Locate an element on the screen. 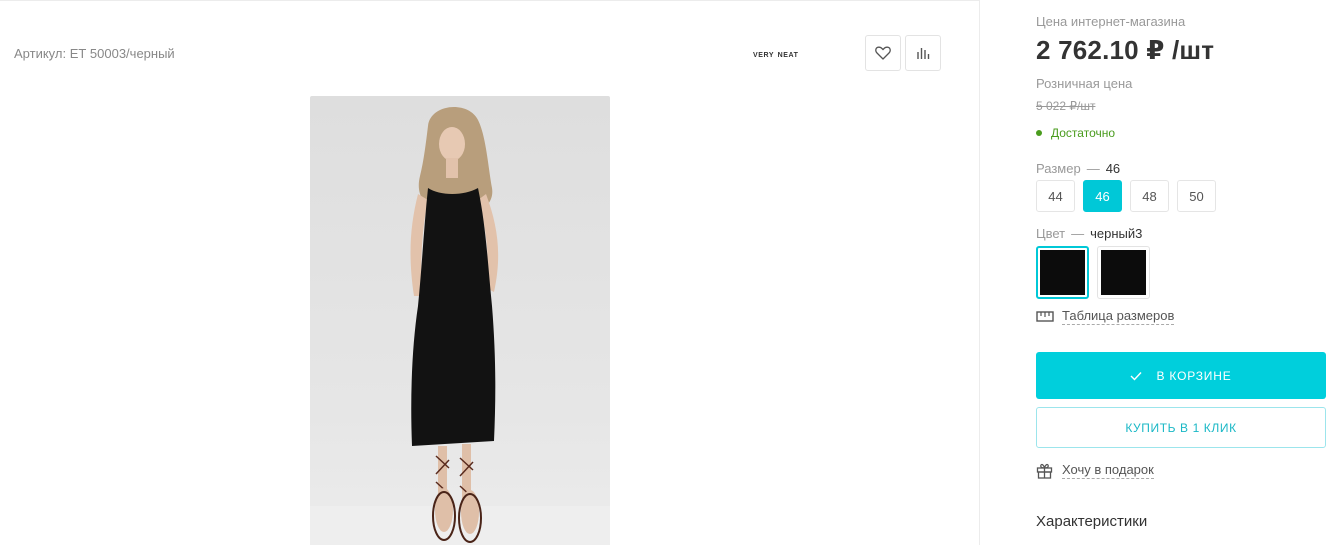 The width and height of the screenshot is (1333, 545). stock-status: Достаточно is located at coordinates (1075, 133).